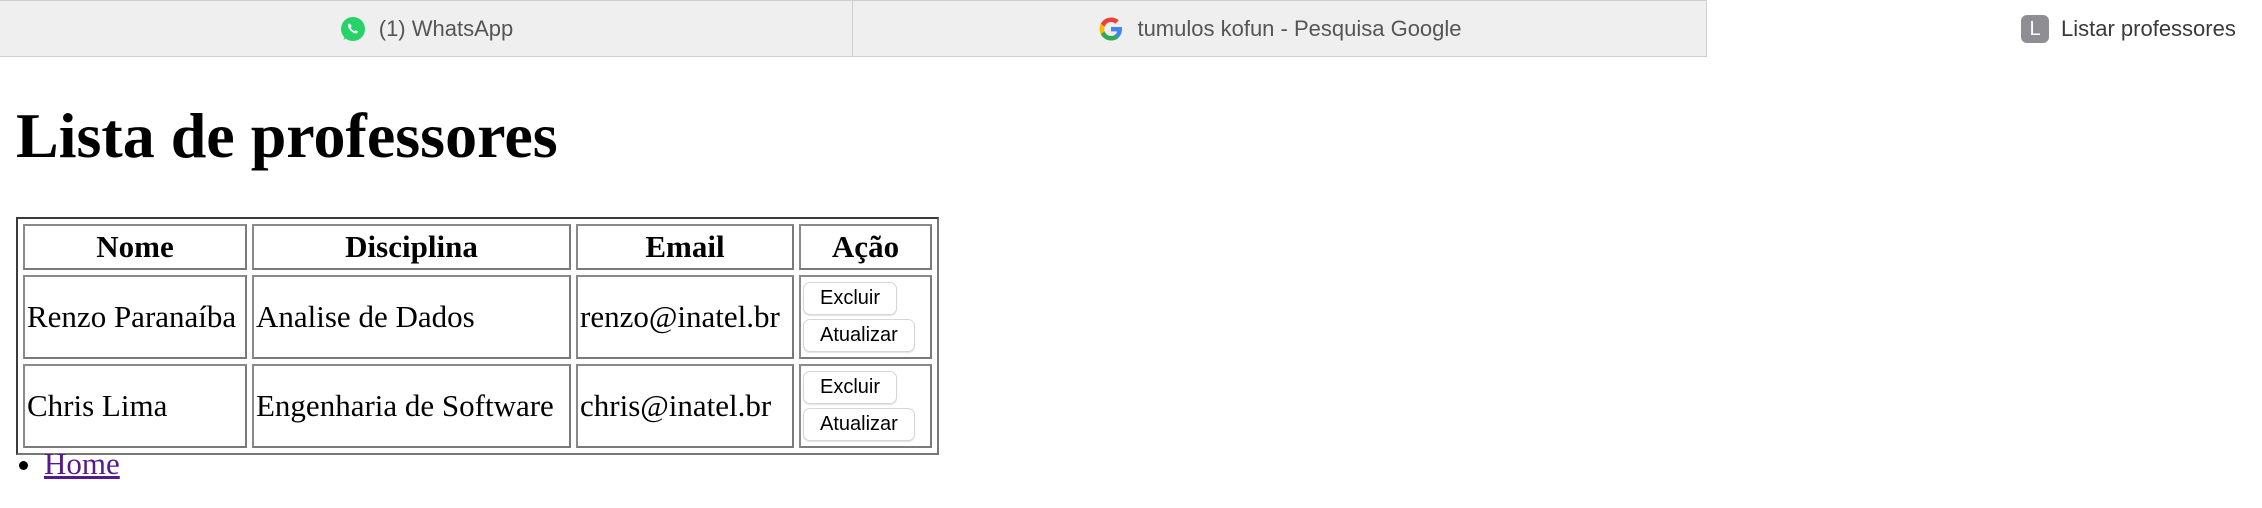 The image size is (2262, 508). I want to click on table-header-row: Nome Disciplina Email Ação, so click(477, 247).